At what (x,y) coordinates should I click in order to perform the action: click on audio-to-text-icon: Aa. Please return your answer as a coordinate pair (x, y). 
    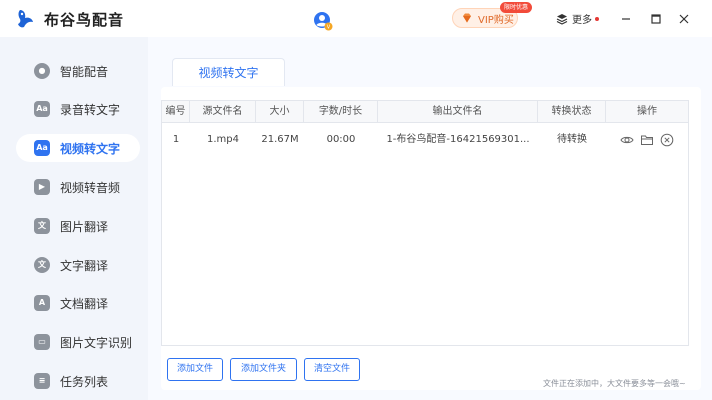
    Looking at the image, I should click on (42, 109).